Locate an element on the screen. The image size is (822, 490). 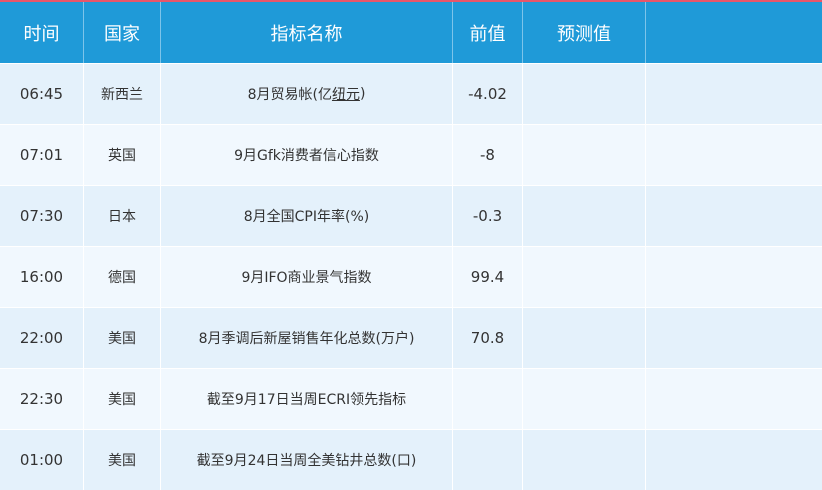
cell-previous: 70.8 is located at coordinates (488, 338).